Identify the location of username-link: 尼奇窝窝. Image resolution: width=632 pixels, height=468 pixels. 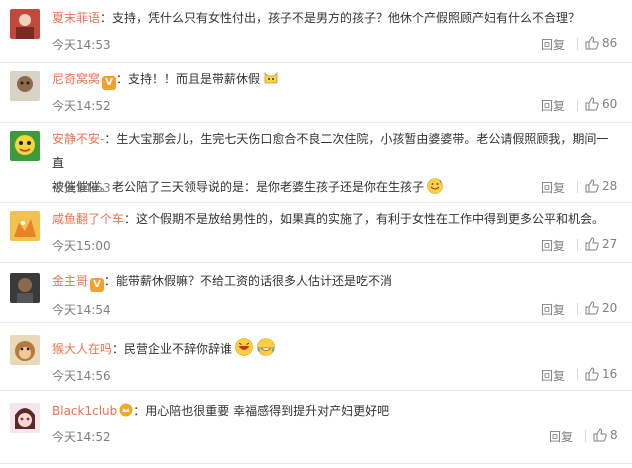
(76, 79).